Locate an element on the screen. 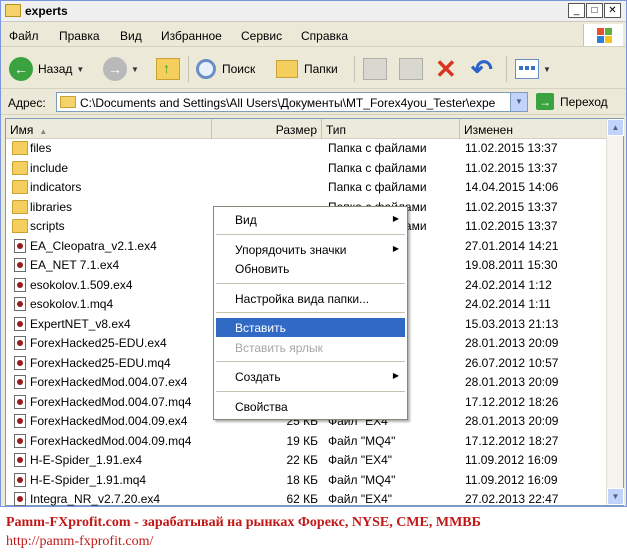 Image resolution: width=627 pixels, height=559 pixels. column-header-name: Имя ▲ is located at coordinates (109, 129).